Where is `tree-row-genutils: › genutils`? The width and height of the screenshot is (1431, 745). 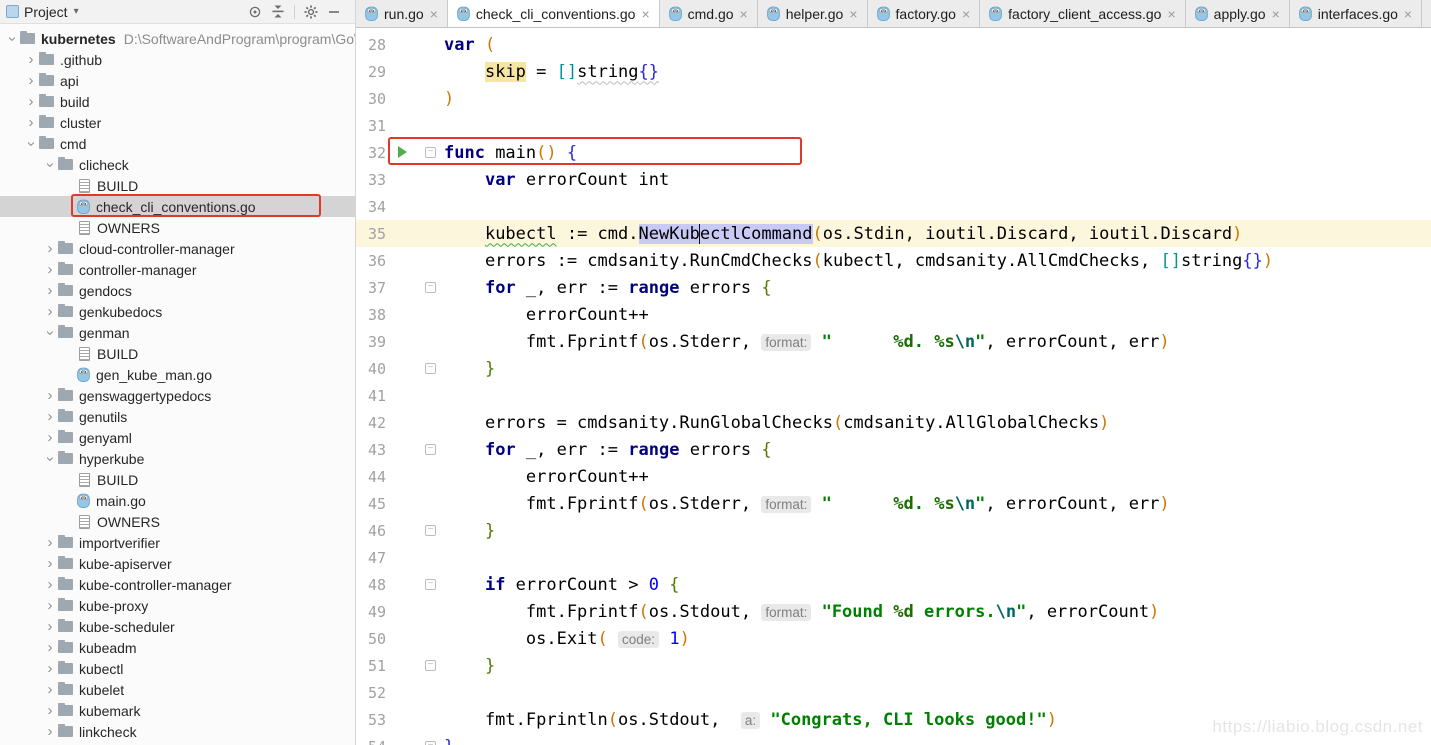 tree-row-genutils: › genutils is located at coordinates (177, 416).